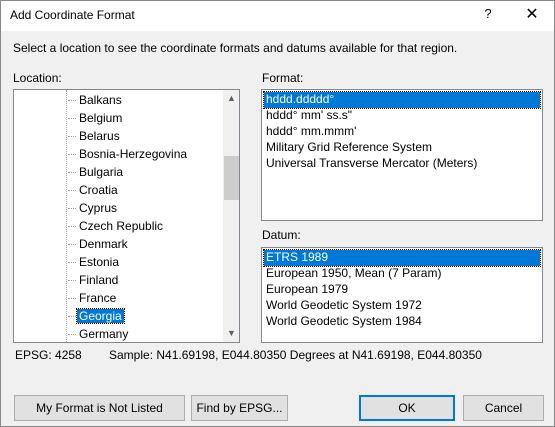 The image size is (555, 427). What do you see at coordinates (488, 15) in the screenshot?
I see `help-icon: ?` at bounding box center [488, 15].